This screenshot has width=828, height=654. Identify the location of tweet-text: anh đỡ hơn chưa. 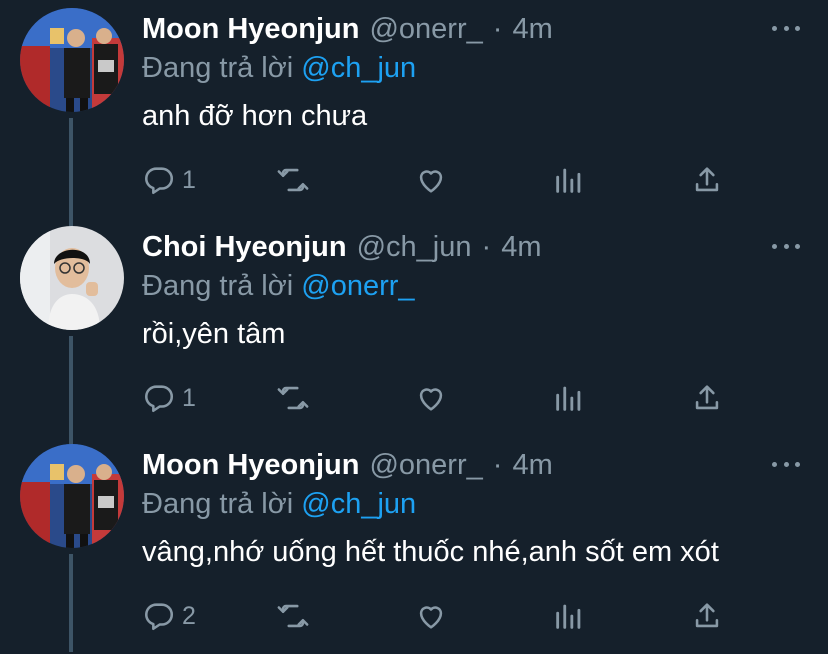
(255, 116).